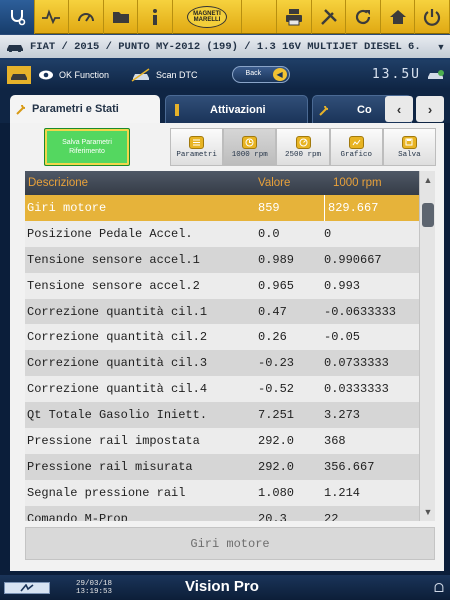 Image resolution: width=450 pixels, height=600 pixels. I want to click on button-label: Grafico, so click(356, 154).